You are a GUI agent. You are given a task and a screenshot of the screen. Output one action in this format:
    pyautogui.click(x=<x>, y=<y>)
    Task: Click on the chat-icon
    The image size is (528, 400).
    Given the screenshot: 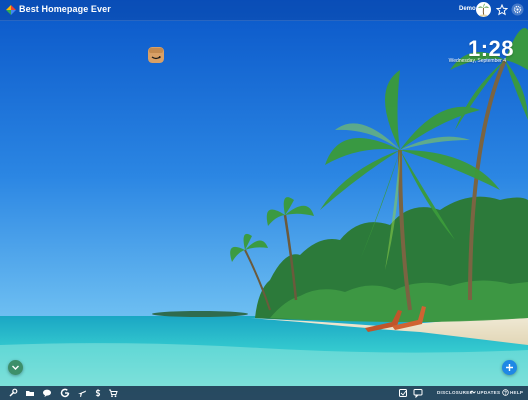 What is the action you would take?
    pyautogui.click(x=47, y=393)
    